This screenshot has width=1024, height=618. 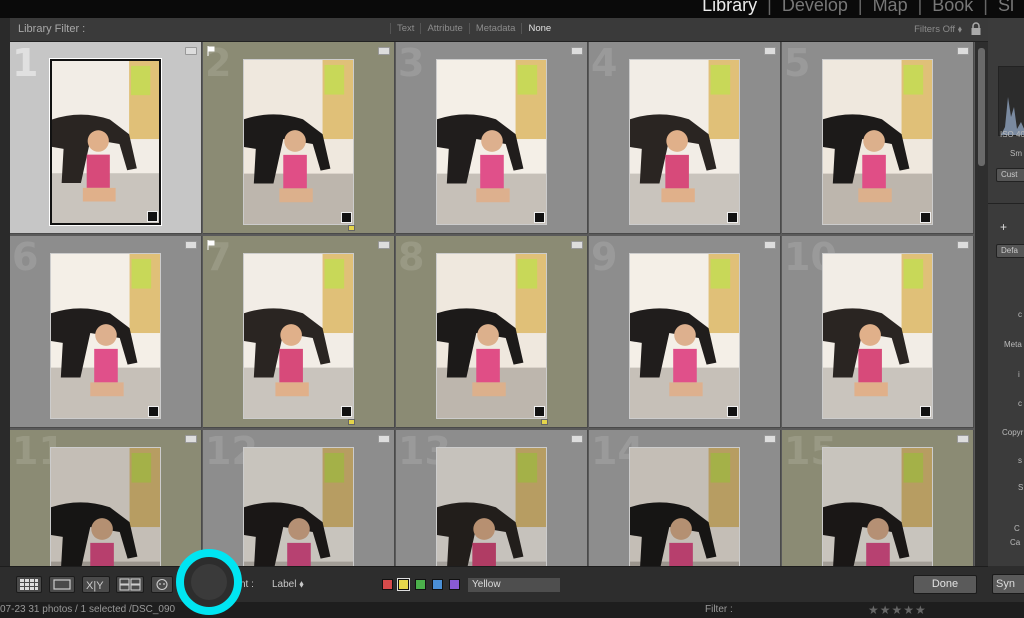 I want to click on sort-dropdown: Label ⬧, so click(x=288, y=584).